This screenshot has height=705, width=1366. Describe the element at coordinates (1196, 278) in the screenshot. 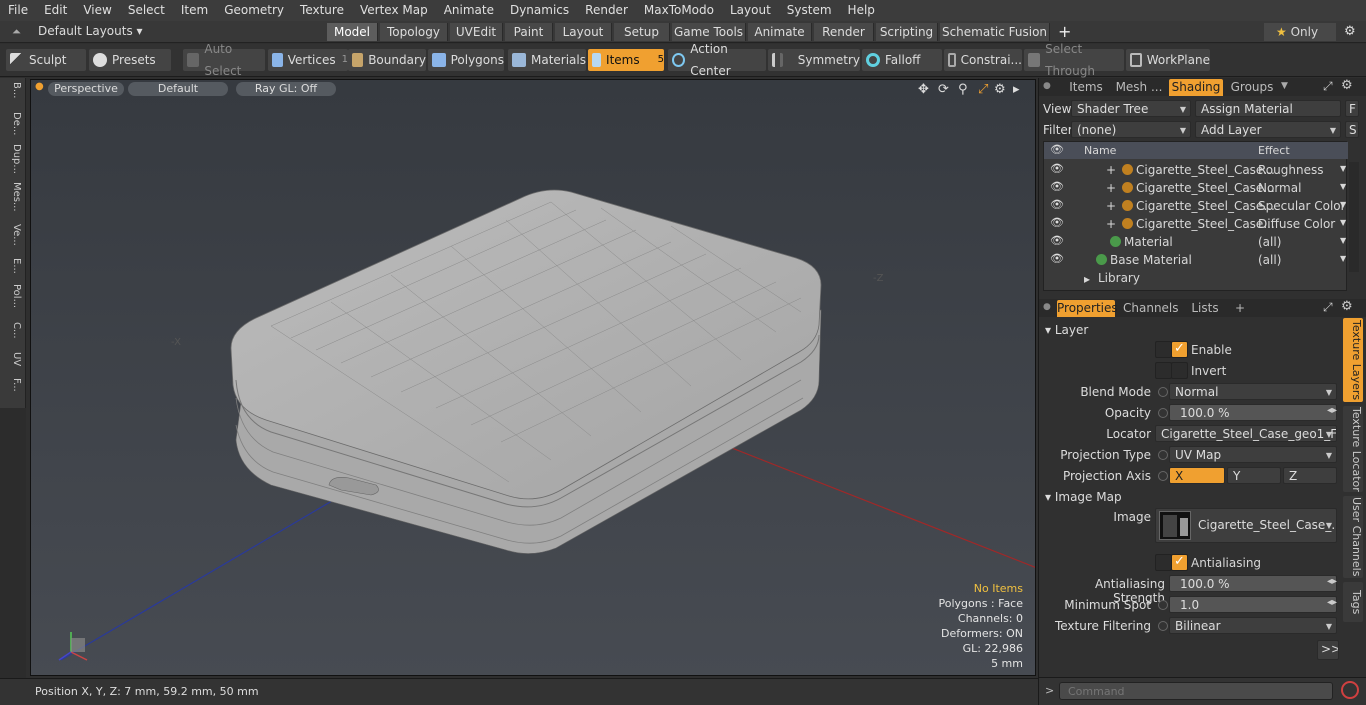

I see `shader-tree-row: ▸ Library` at that location.